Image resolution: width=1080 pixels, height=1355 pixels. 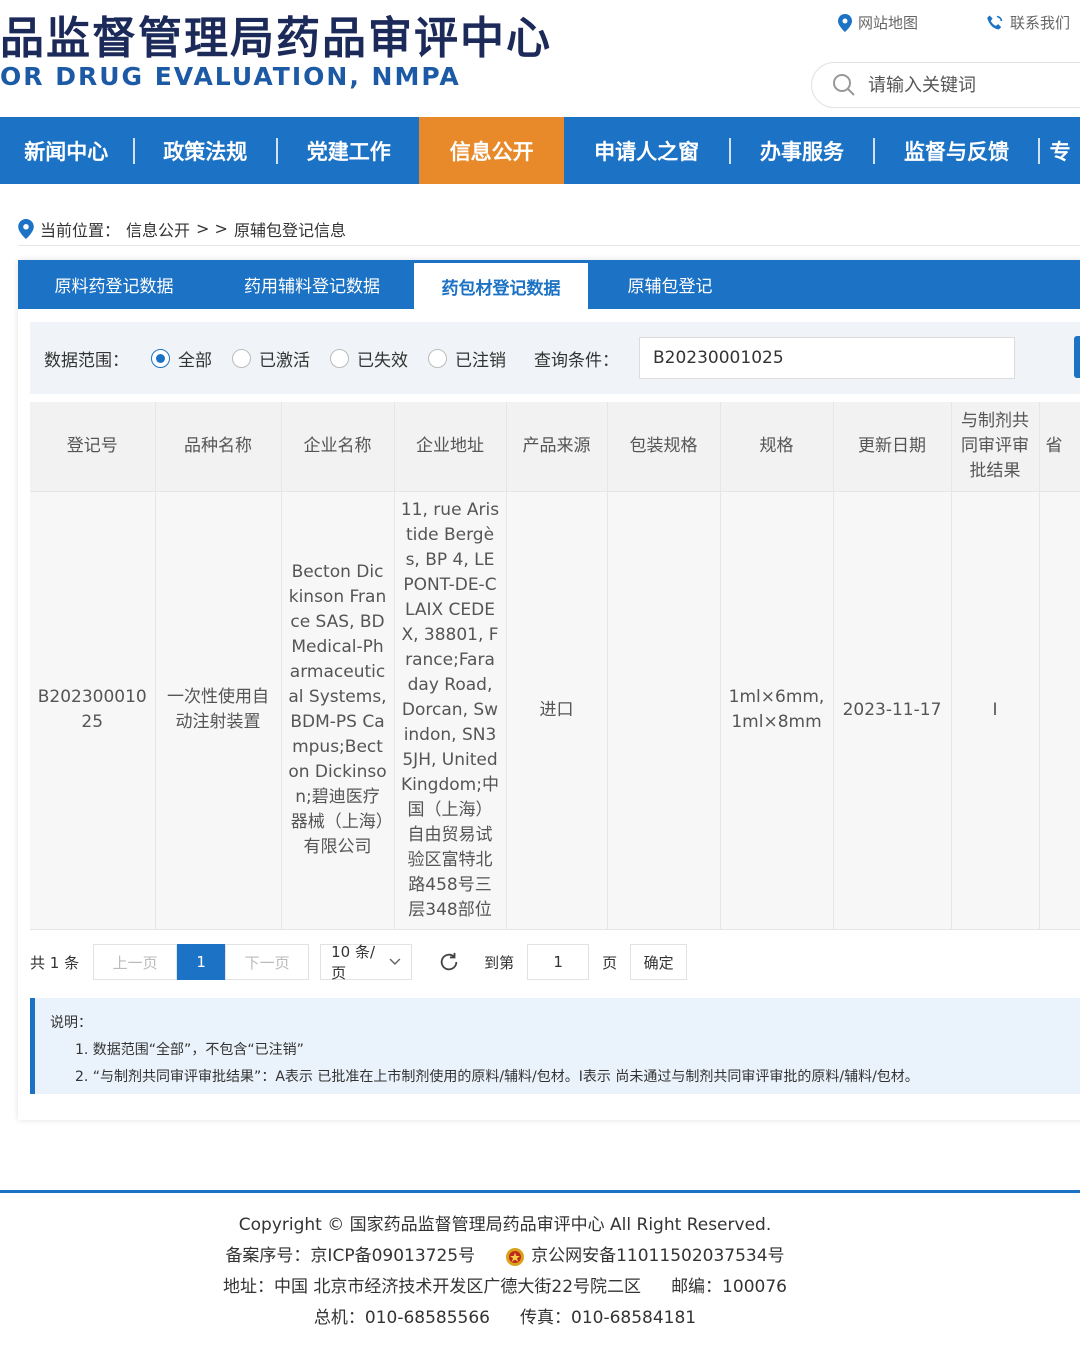 I want to click on radio-active-label: 已激活, so click(x=284, y=360).